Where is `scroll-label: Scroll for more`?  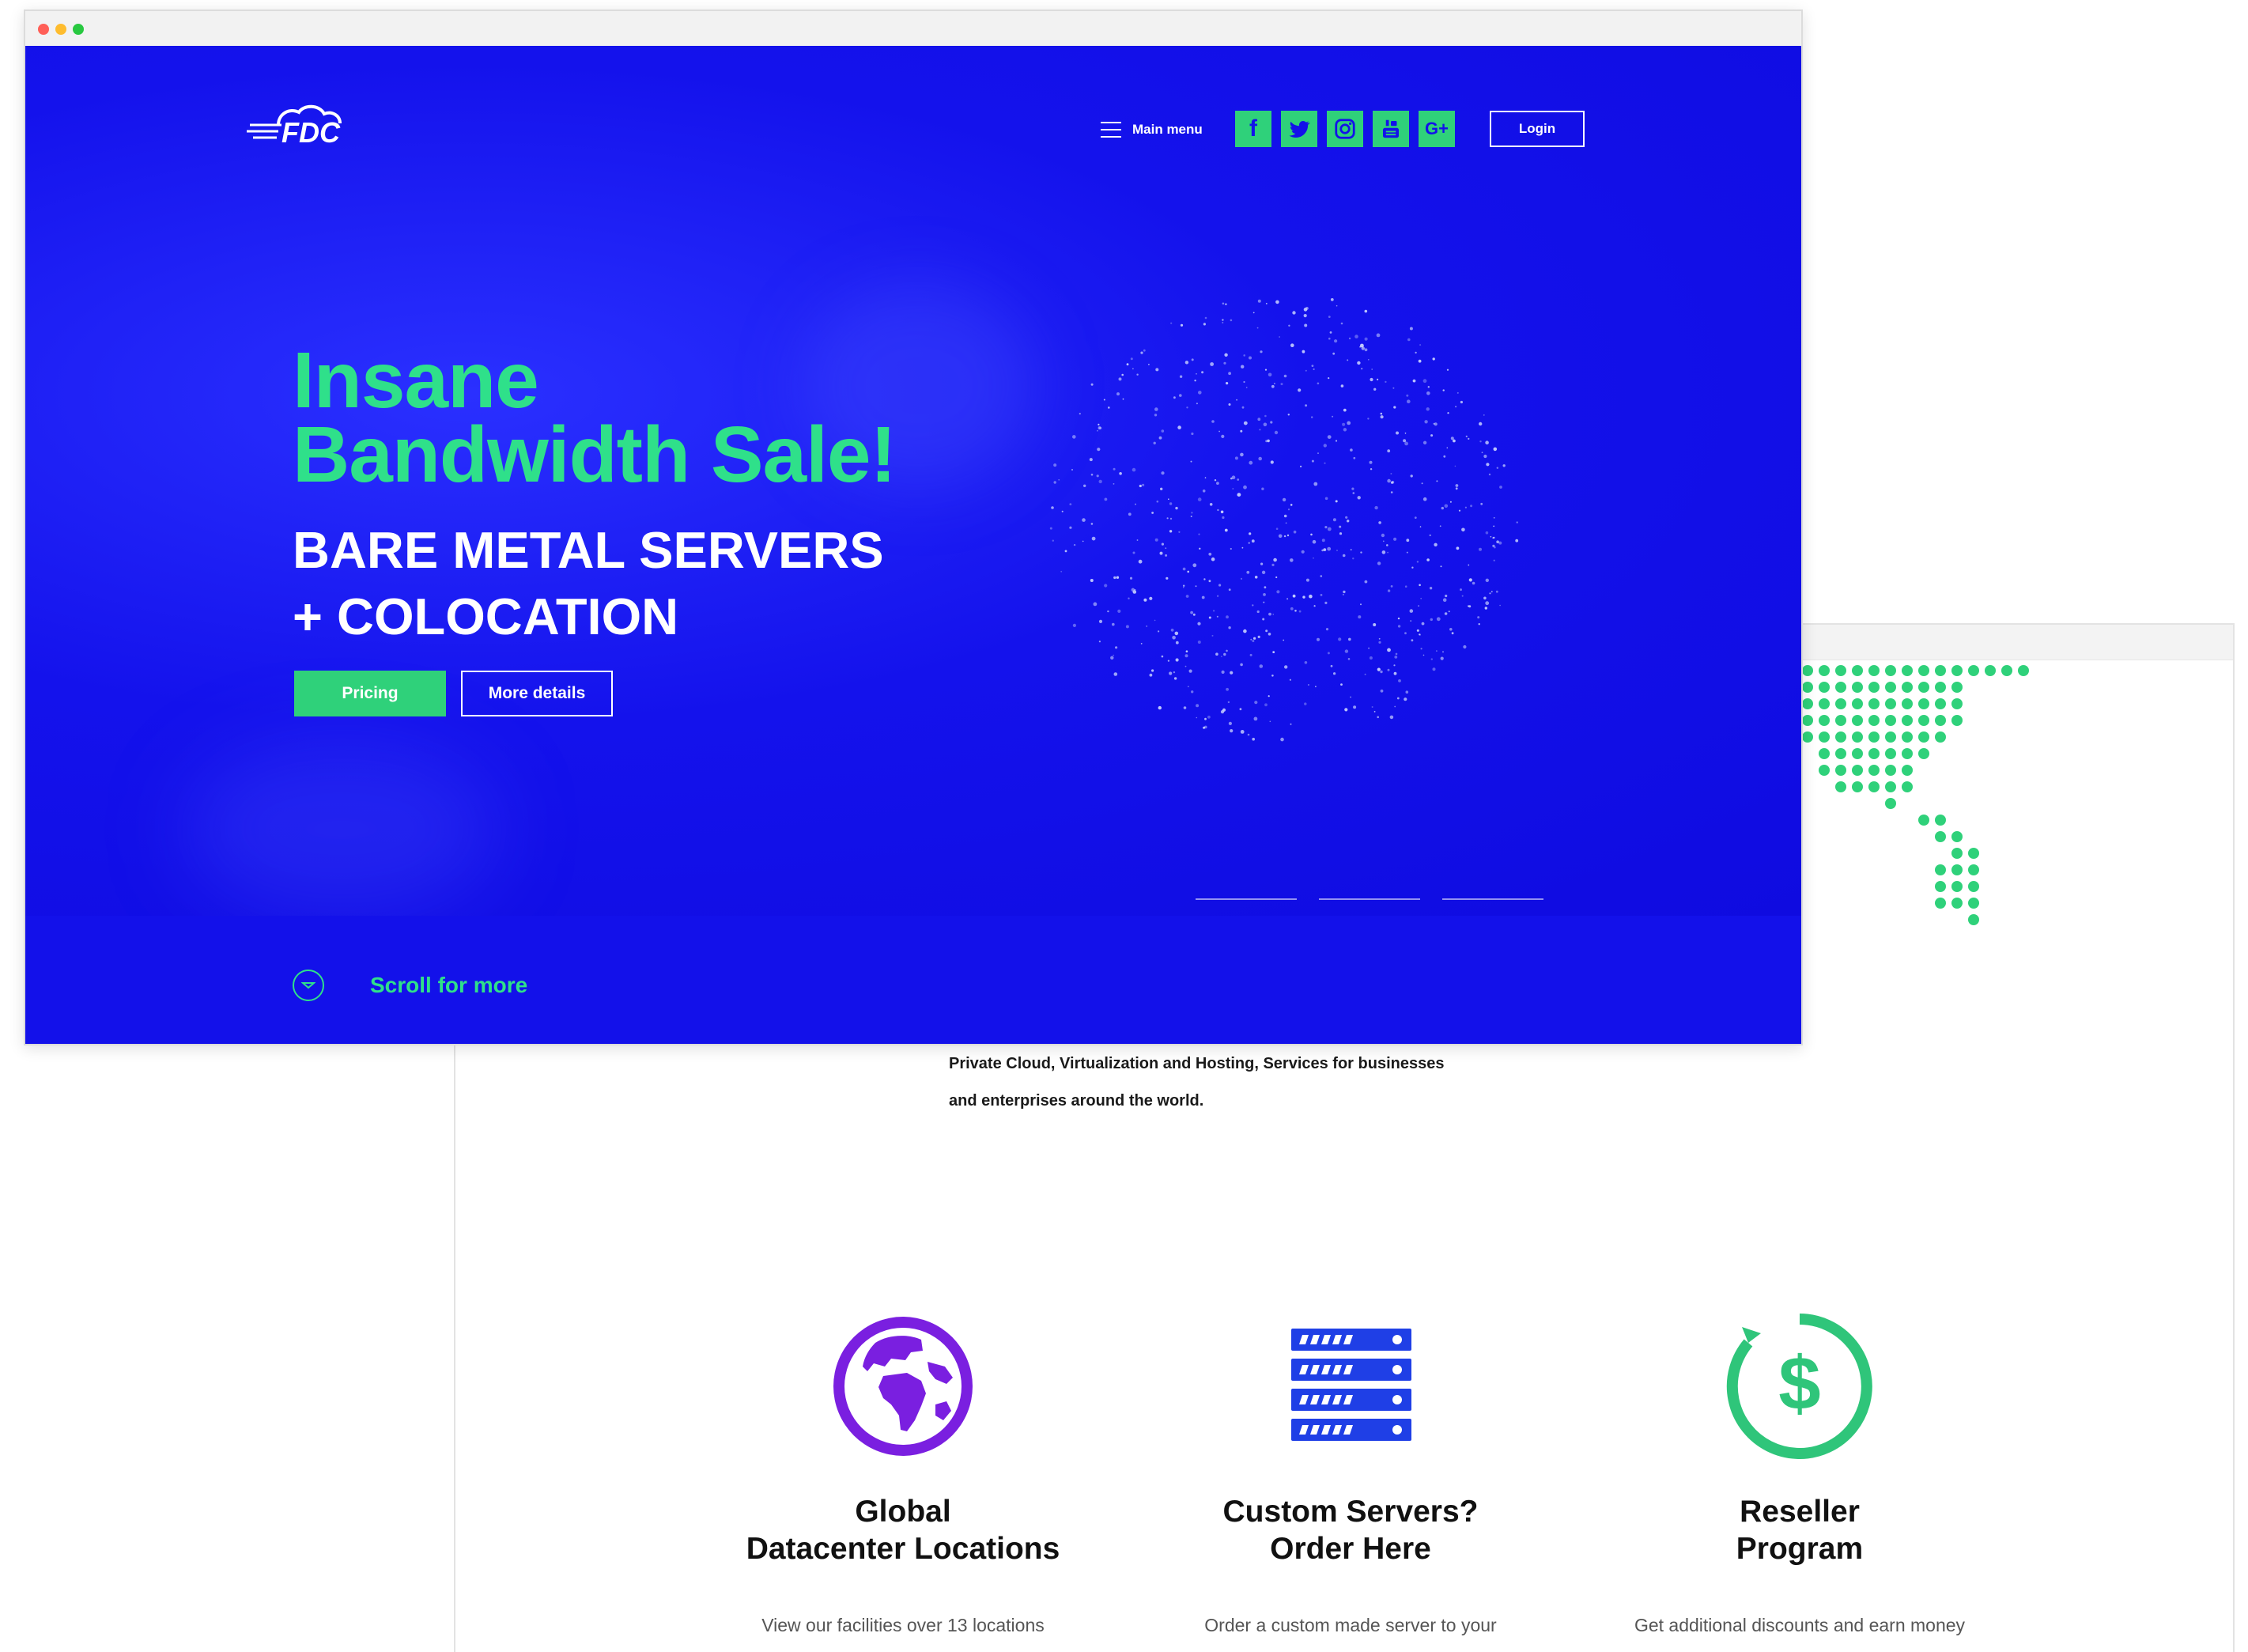 scroll-label: Scroll for more is located at coordinates (449, 985).